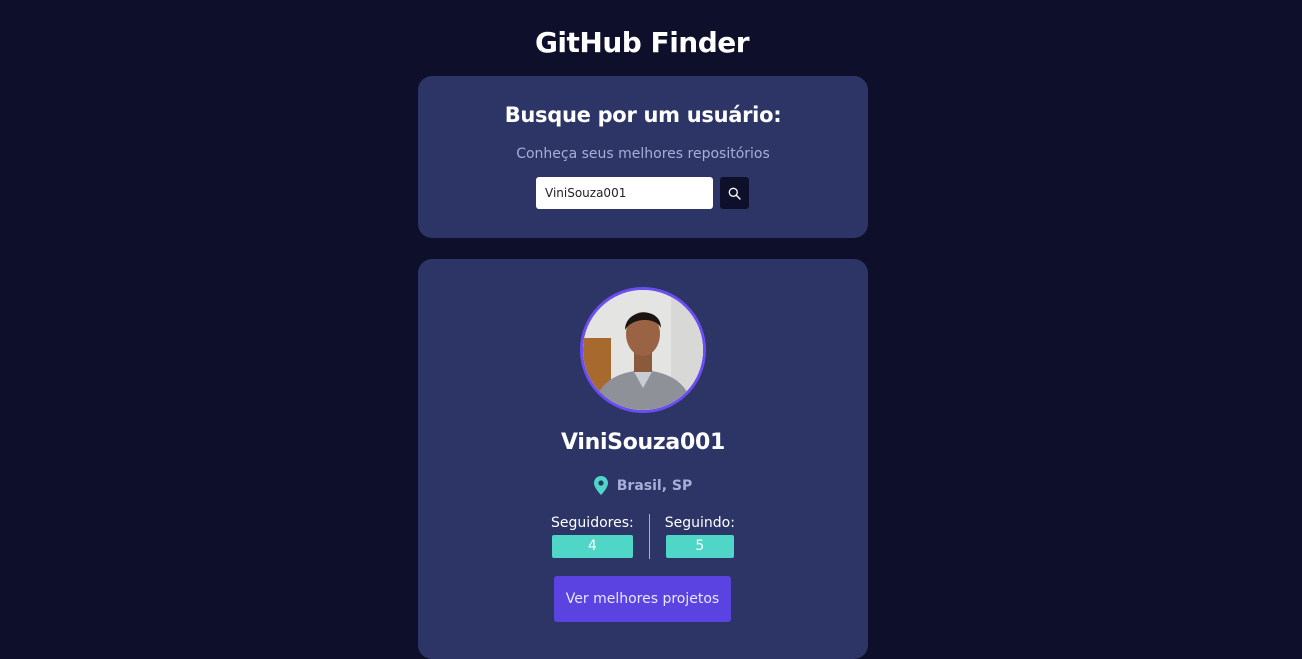  I want to click on search-heading: Busque por um usuário:, so click(643, 115).